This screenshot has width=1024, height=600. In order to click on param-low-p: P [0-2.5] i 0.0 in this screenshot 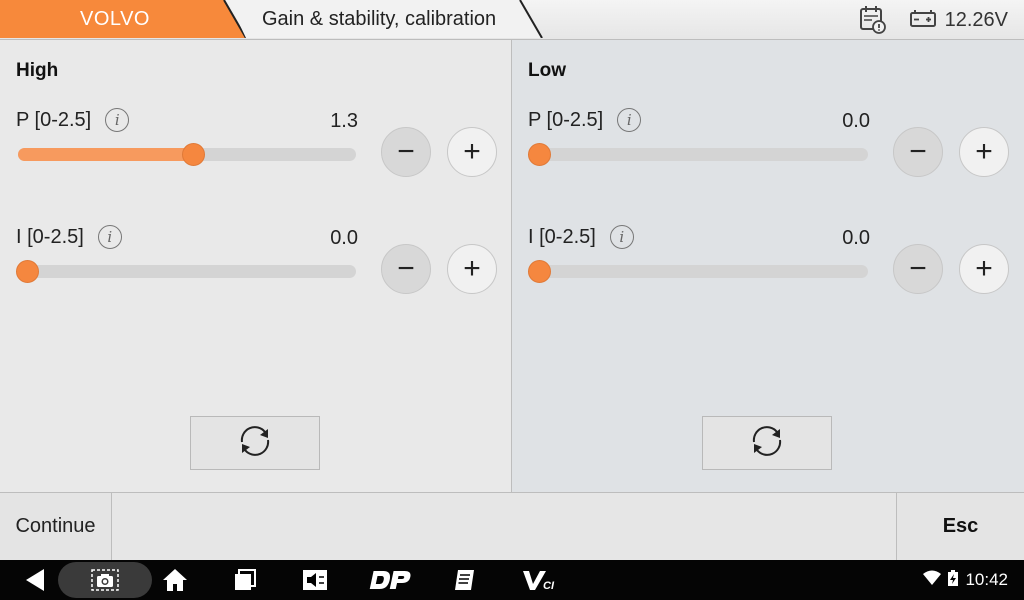, I will do `click(775, 148)`.